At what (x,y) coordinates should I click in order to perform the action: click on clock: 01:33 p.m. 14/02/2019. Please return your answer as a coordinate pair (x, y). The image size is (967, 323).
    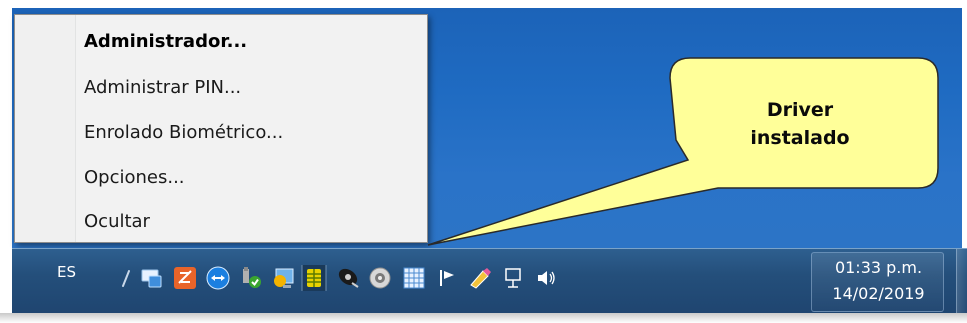
    Looking at the image, I should click on (877, 282).